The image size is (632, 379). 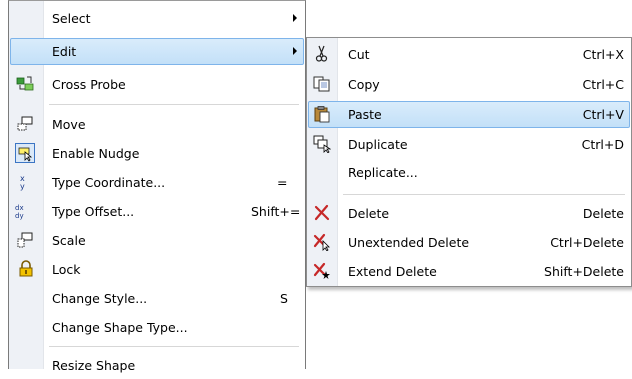 What do you see at coordinates (89, 84) in the screenshot?
I see `menu-item-label: Cross Probe` at bounding box center [89, 84].